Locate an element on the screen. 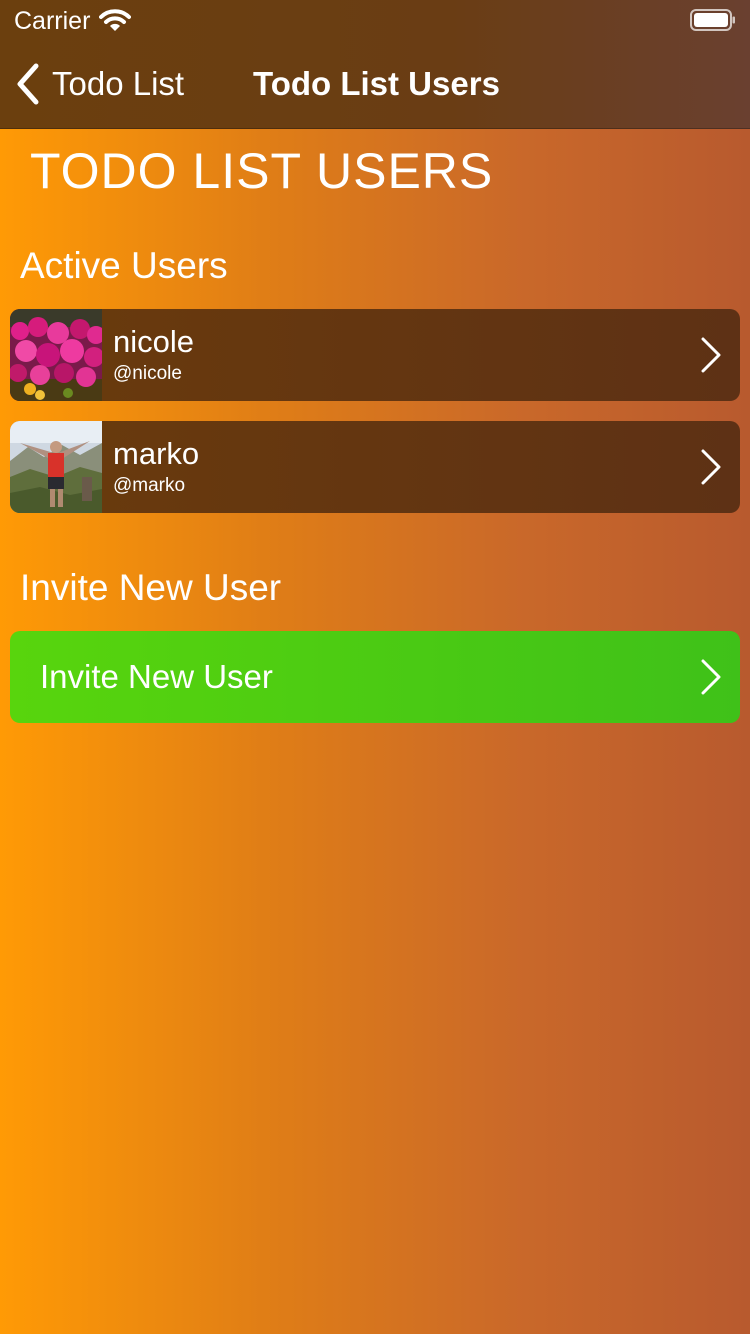 The width and height of the screenshot is (750, 1334). nav-title: Todo List Users is located at coordinates (376, 83).